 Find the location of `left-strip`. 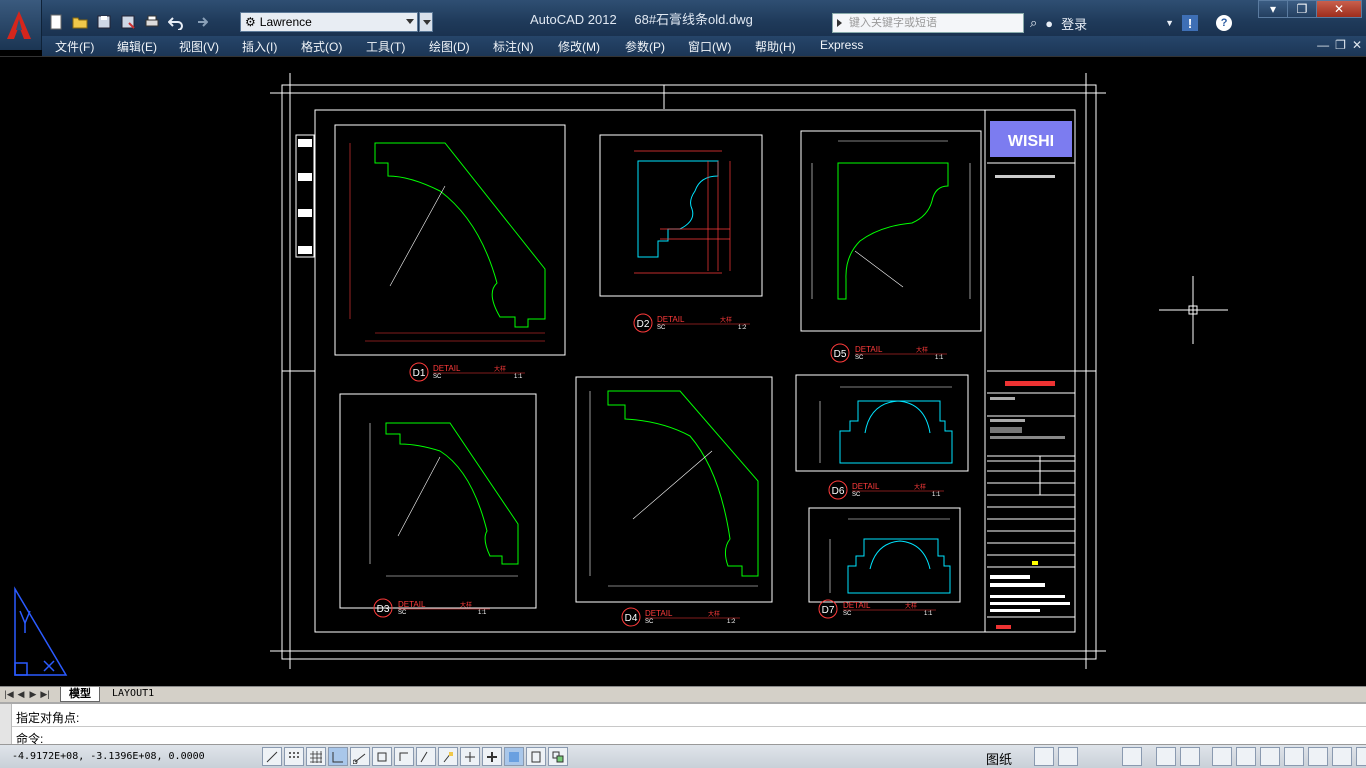

left-strip is located at coordinates (305, 196).